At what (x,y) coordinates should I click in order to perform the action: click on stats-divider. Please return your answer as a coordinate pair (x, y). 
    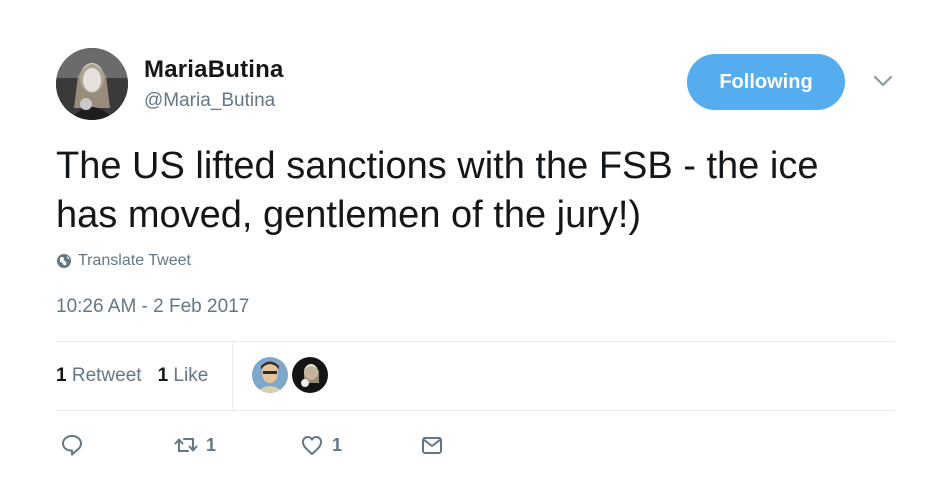
    Looking at the image, I should click on (232, 375).